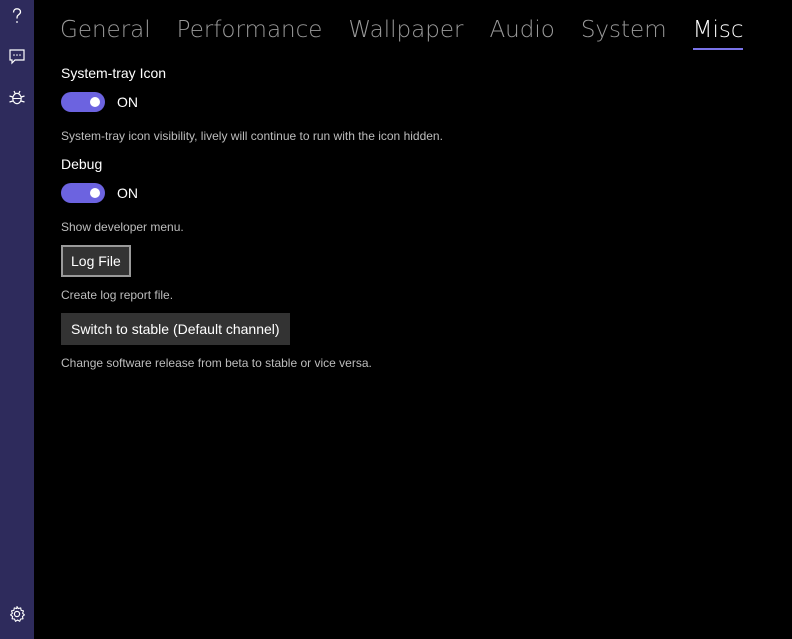 The height and width of the screenshot is (639, 792). I want to click on tab-audio: Audio, so click(521, 32).